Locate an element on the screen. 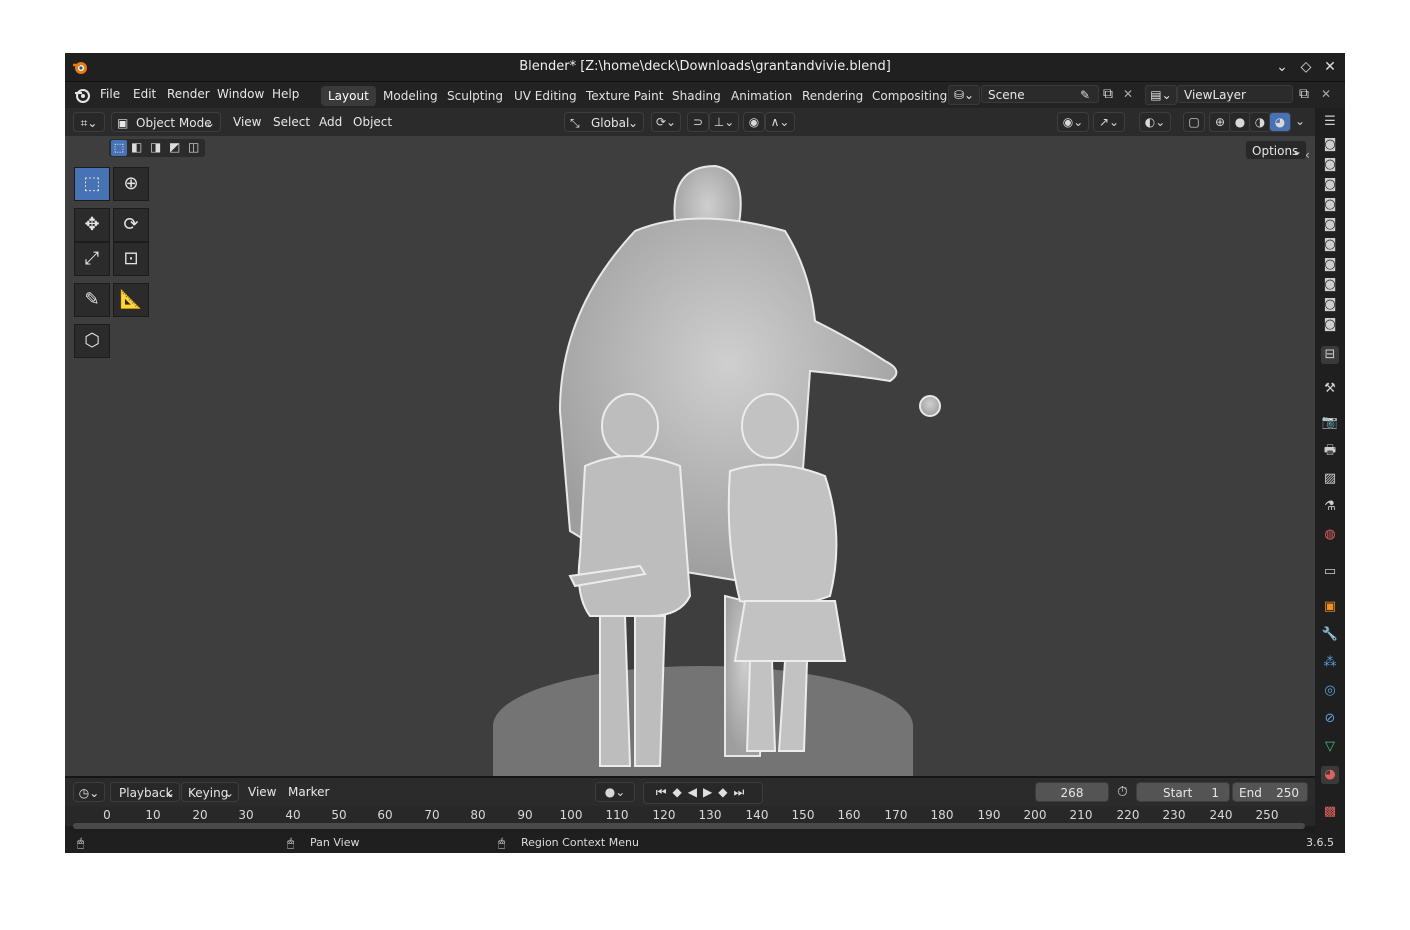 Image resolution: width=1410 pixels, height=930 pixels. proportional-edit-icon: ◉ is located at coordinates (754, 122).